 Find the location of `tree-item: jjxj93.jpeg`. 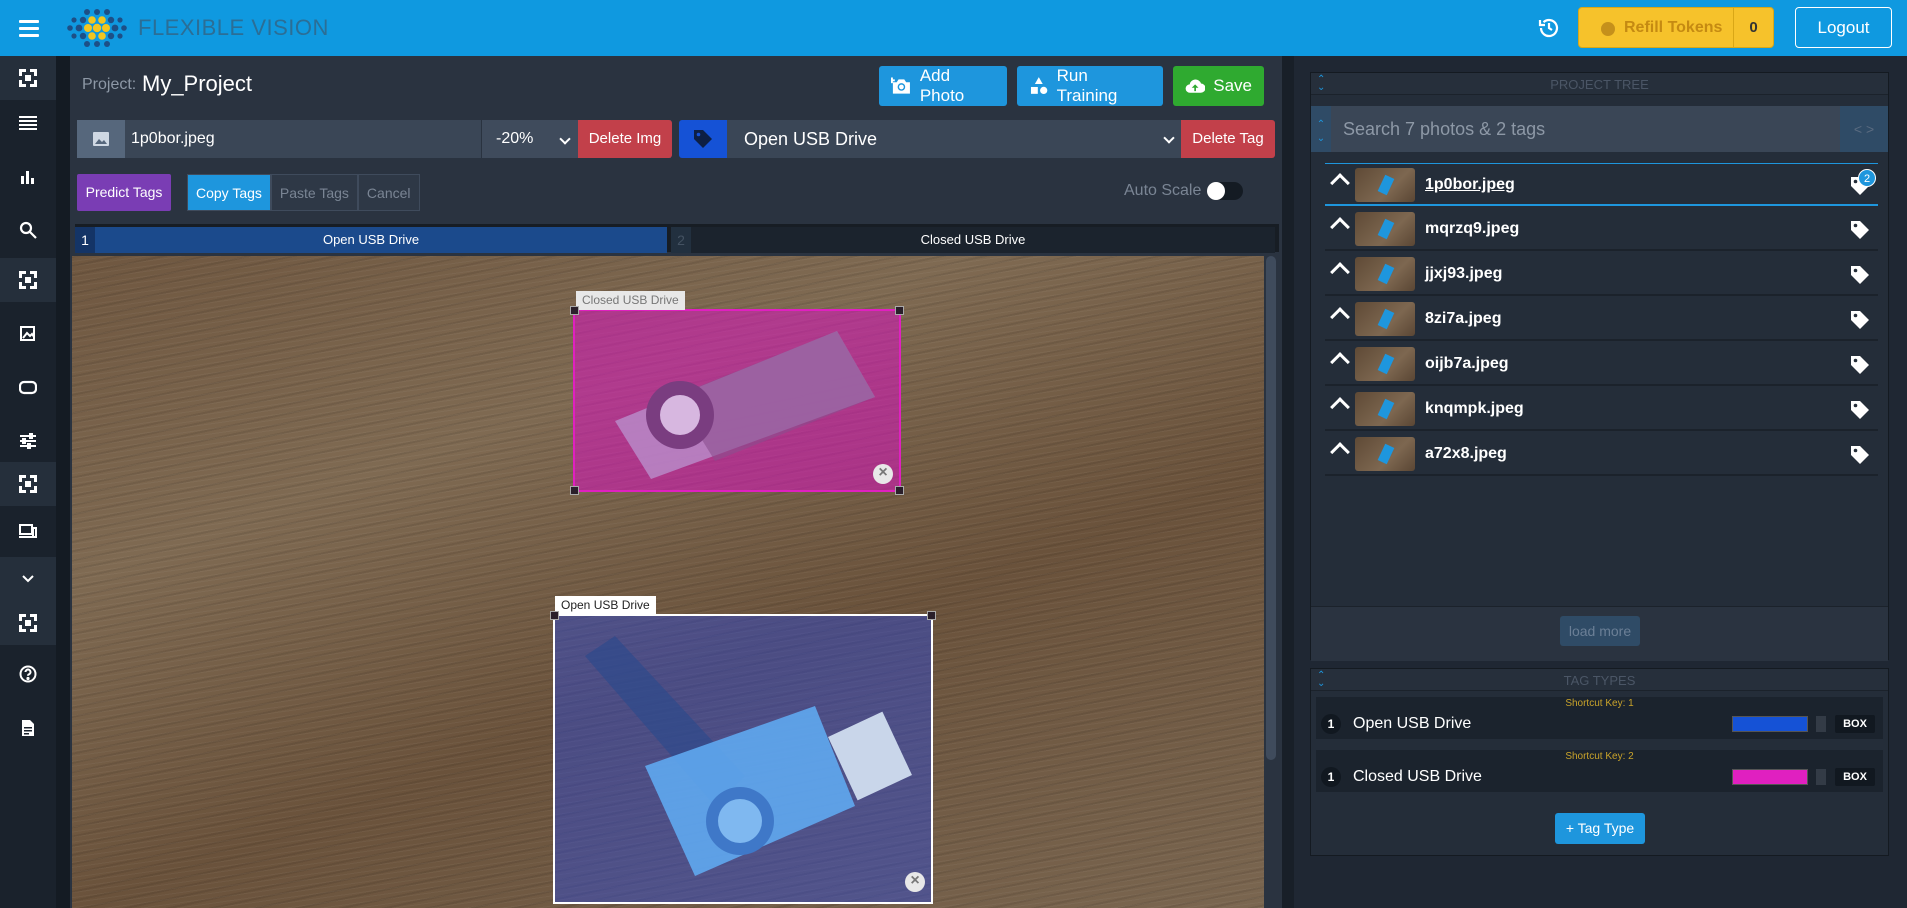

tree-item: jjxj93.jpeg is located at coordinates (1601, 274).